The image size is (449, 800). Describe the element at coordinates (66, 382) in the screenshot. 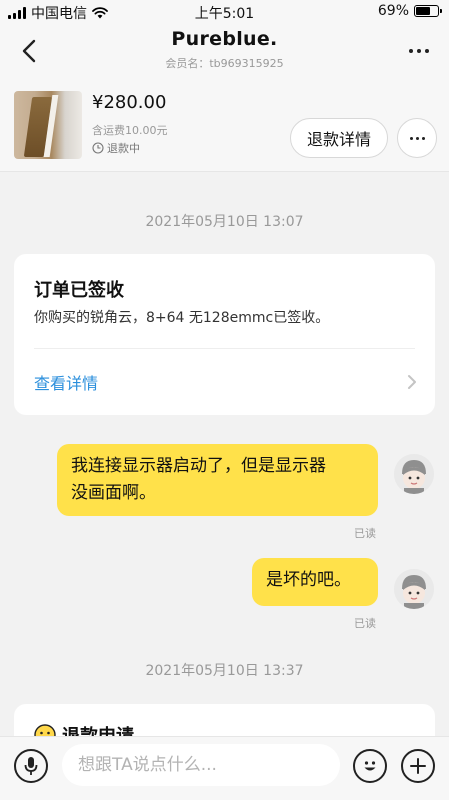

I see `view-details-link: 查看详情` at that location.